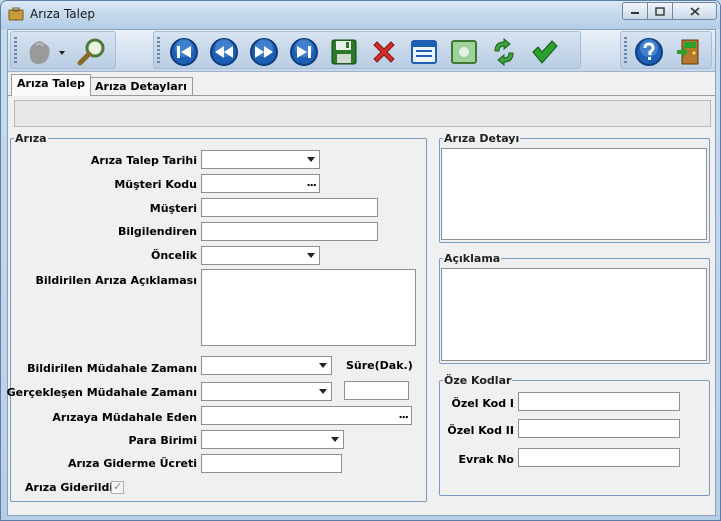  Describe the element at coordinates (124, 417) in the screenshot. I see `mudahale-eden-label: Arızaya Müdahale Eden` at that location.